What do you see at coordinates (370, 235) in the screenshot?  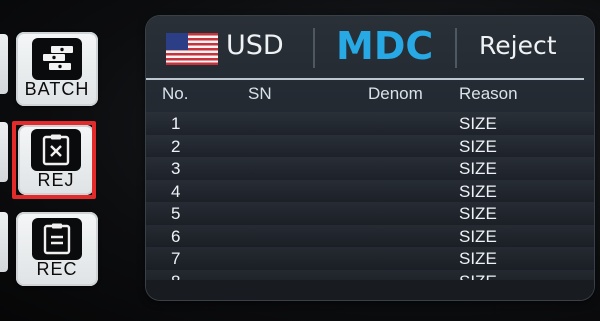 I see `table-row: 6 SIZE` at bounding box center [370, 235].